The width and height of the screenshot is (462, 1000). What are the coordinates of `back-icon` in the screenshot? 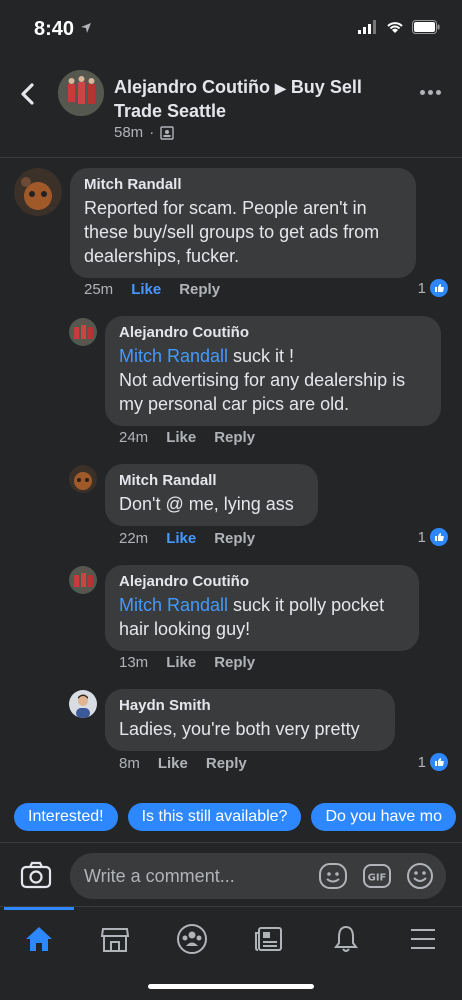 It's located at (28, 94).